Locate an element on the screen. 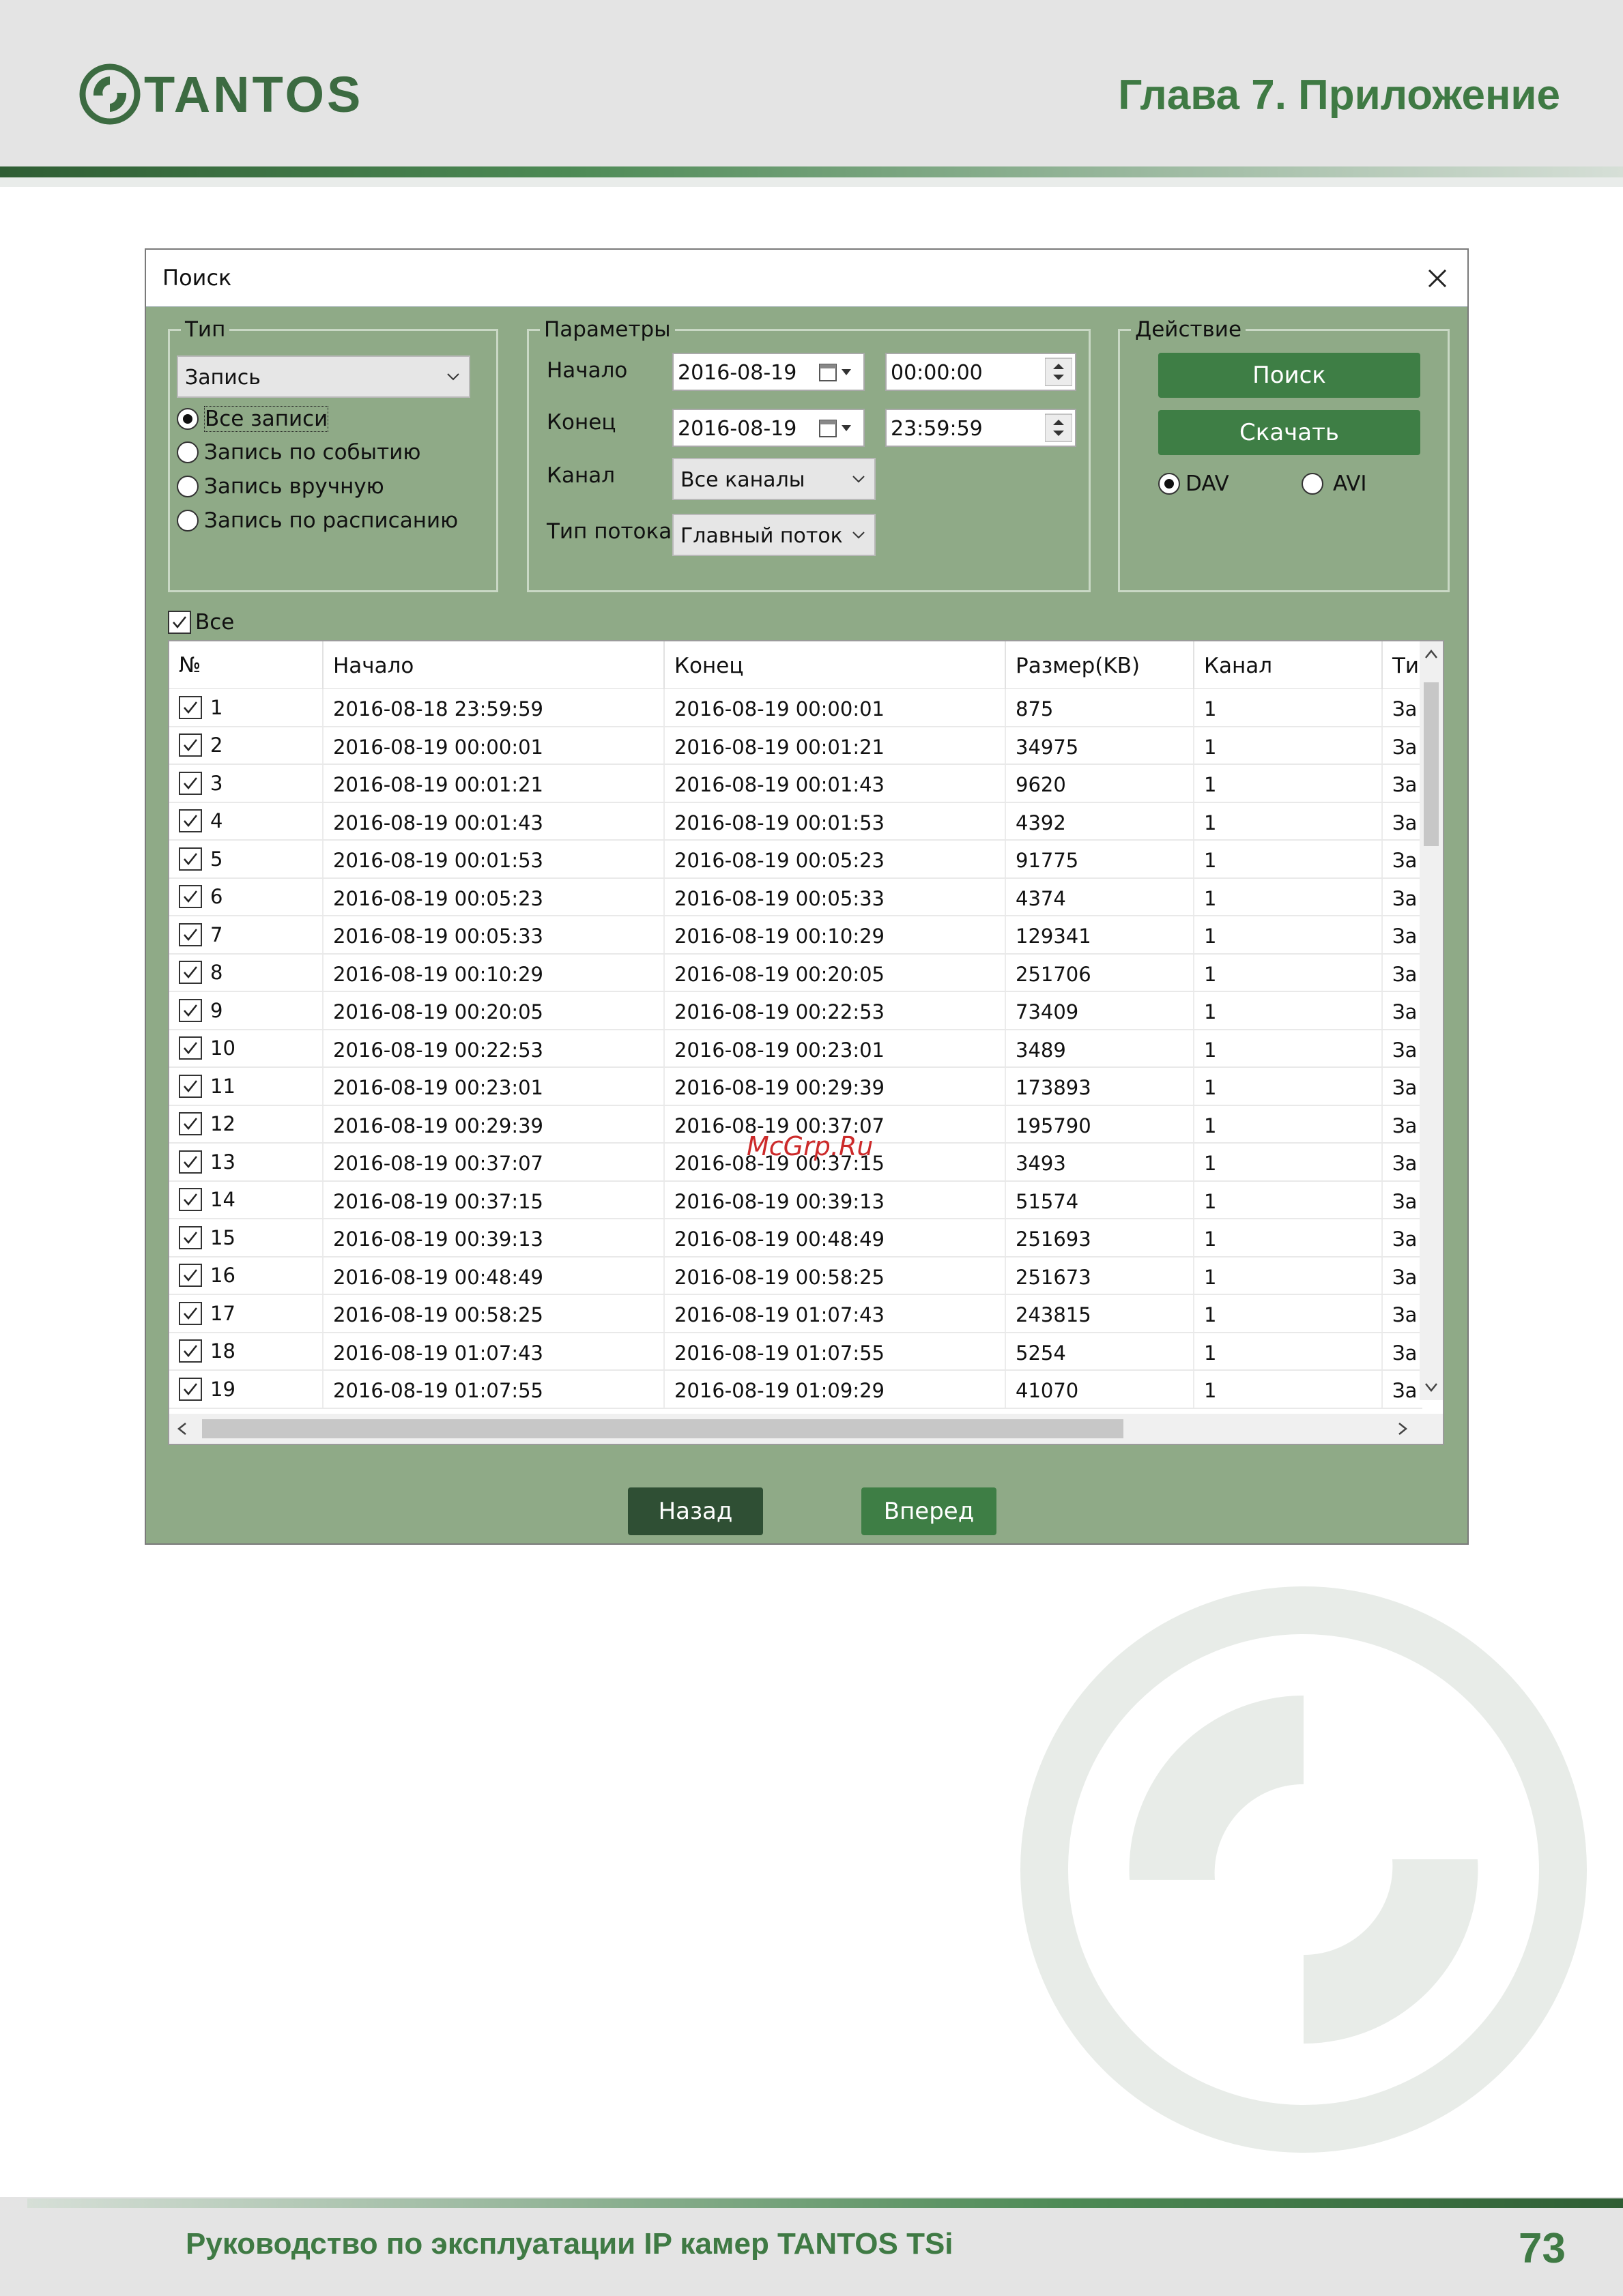 The width and height of the screenshot is (1623, 2296). start-cell: 2016-08-19 00:10:29 is located at coordinates (494, 972).